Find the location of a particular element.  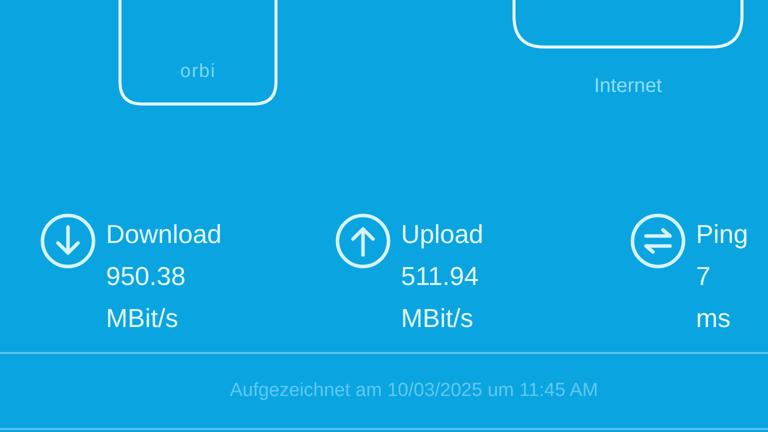

stat-value: 950.38 is located at coordinates (146, 276).